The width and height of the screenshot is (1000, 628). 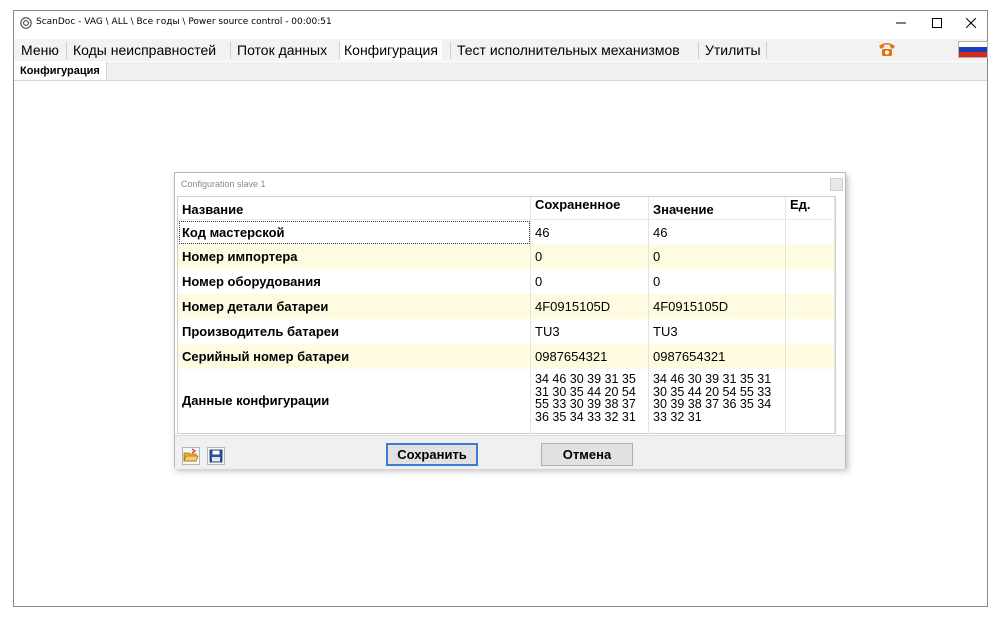 I want to click on row-current-value: 4F0915105D, so click(x=717, y=306).